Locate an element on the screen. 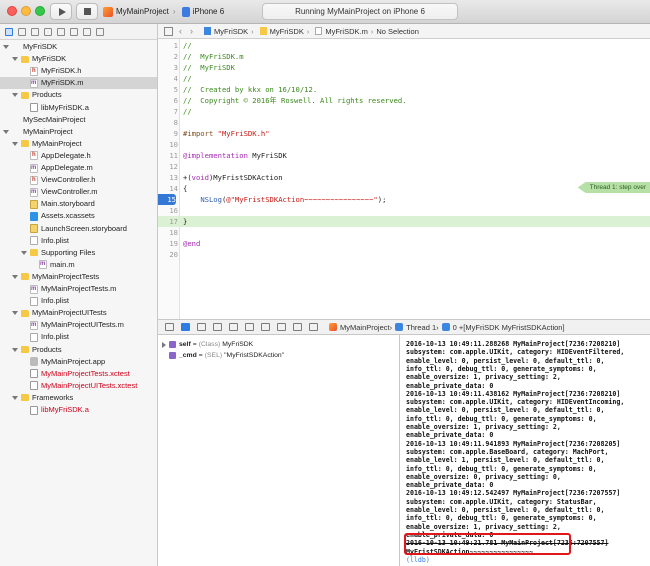 The image size is (650, 566). code-line: 2 // MyFriSDK.m is located at coordinates (404, 56).